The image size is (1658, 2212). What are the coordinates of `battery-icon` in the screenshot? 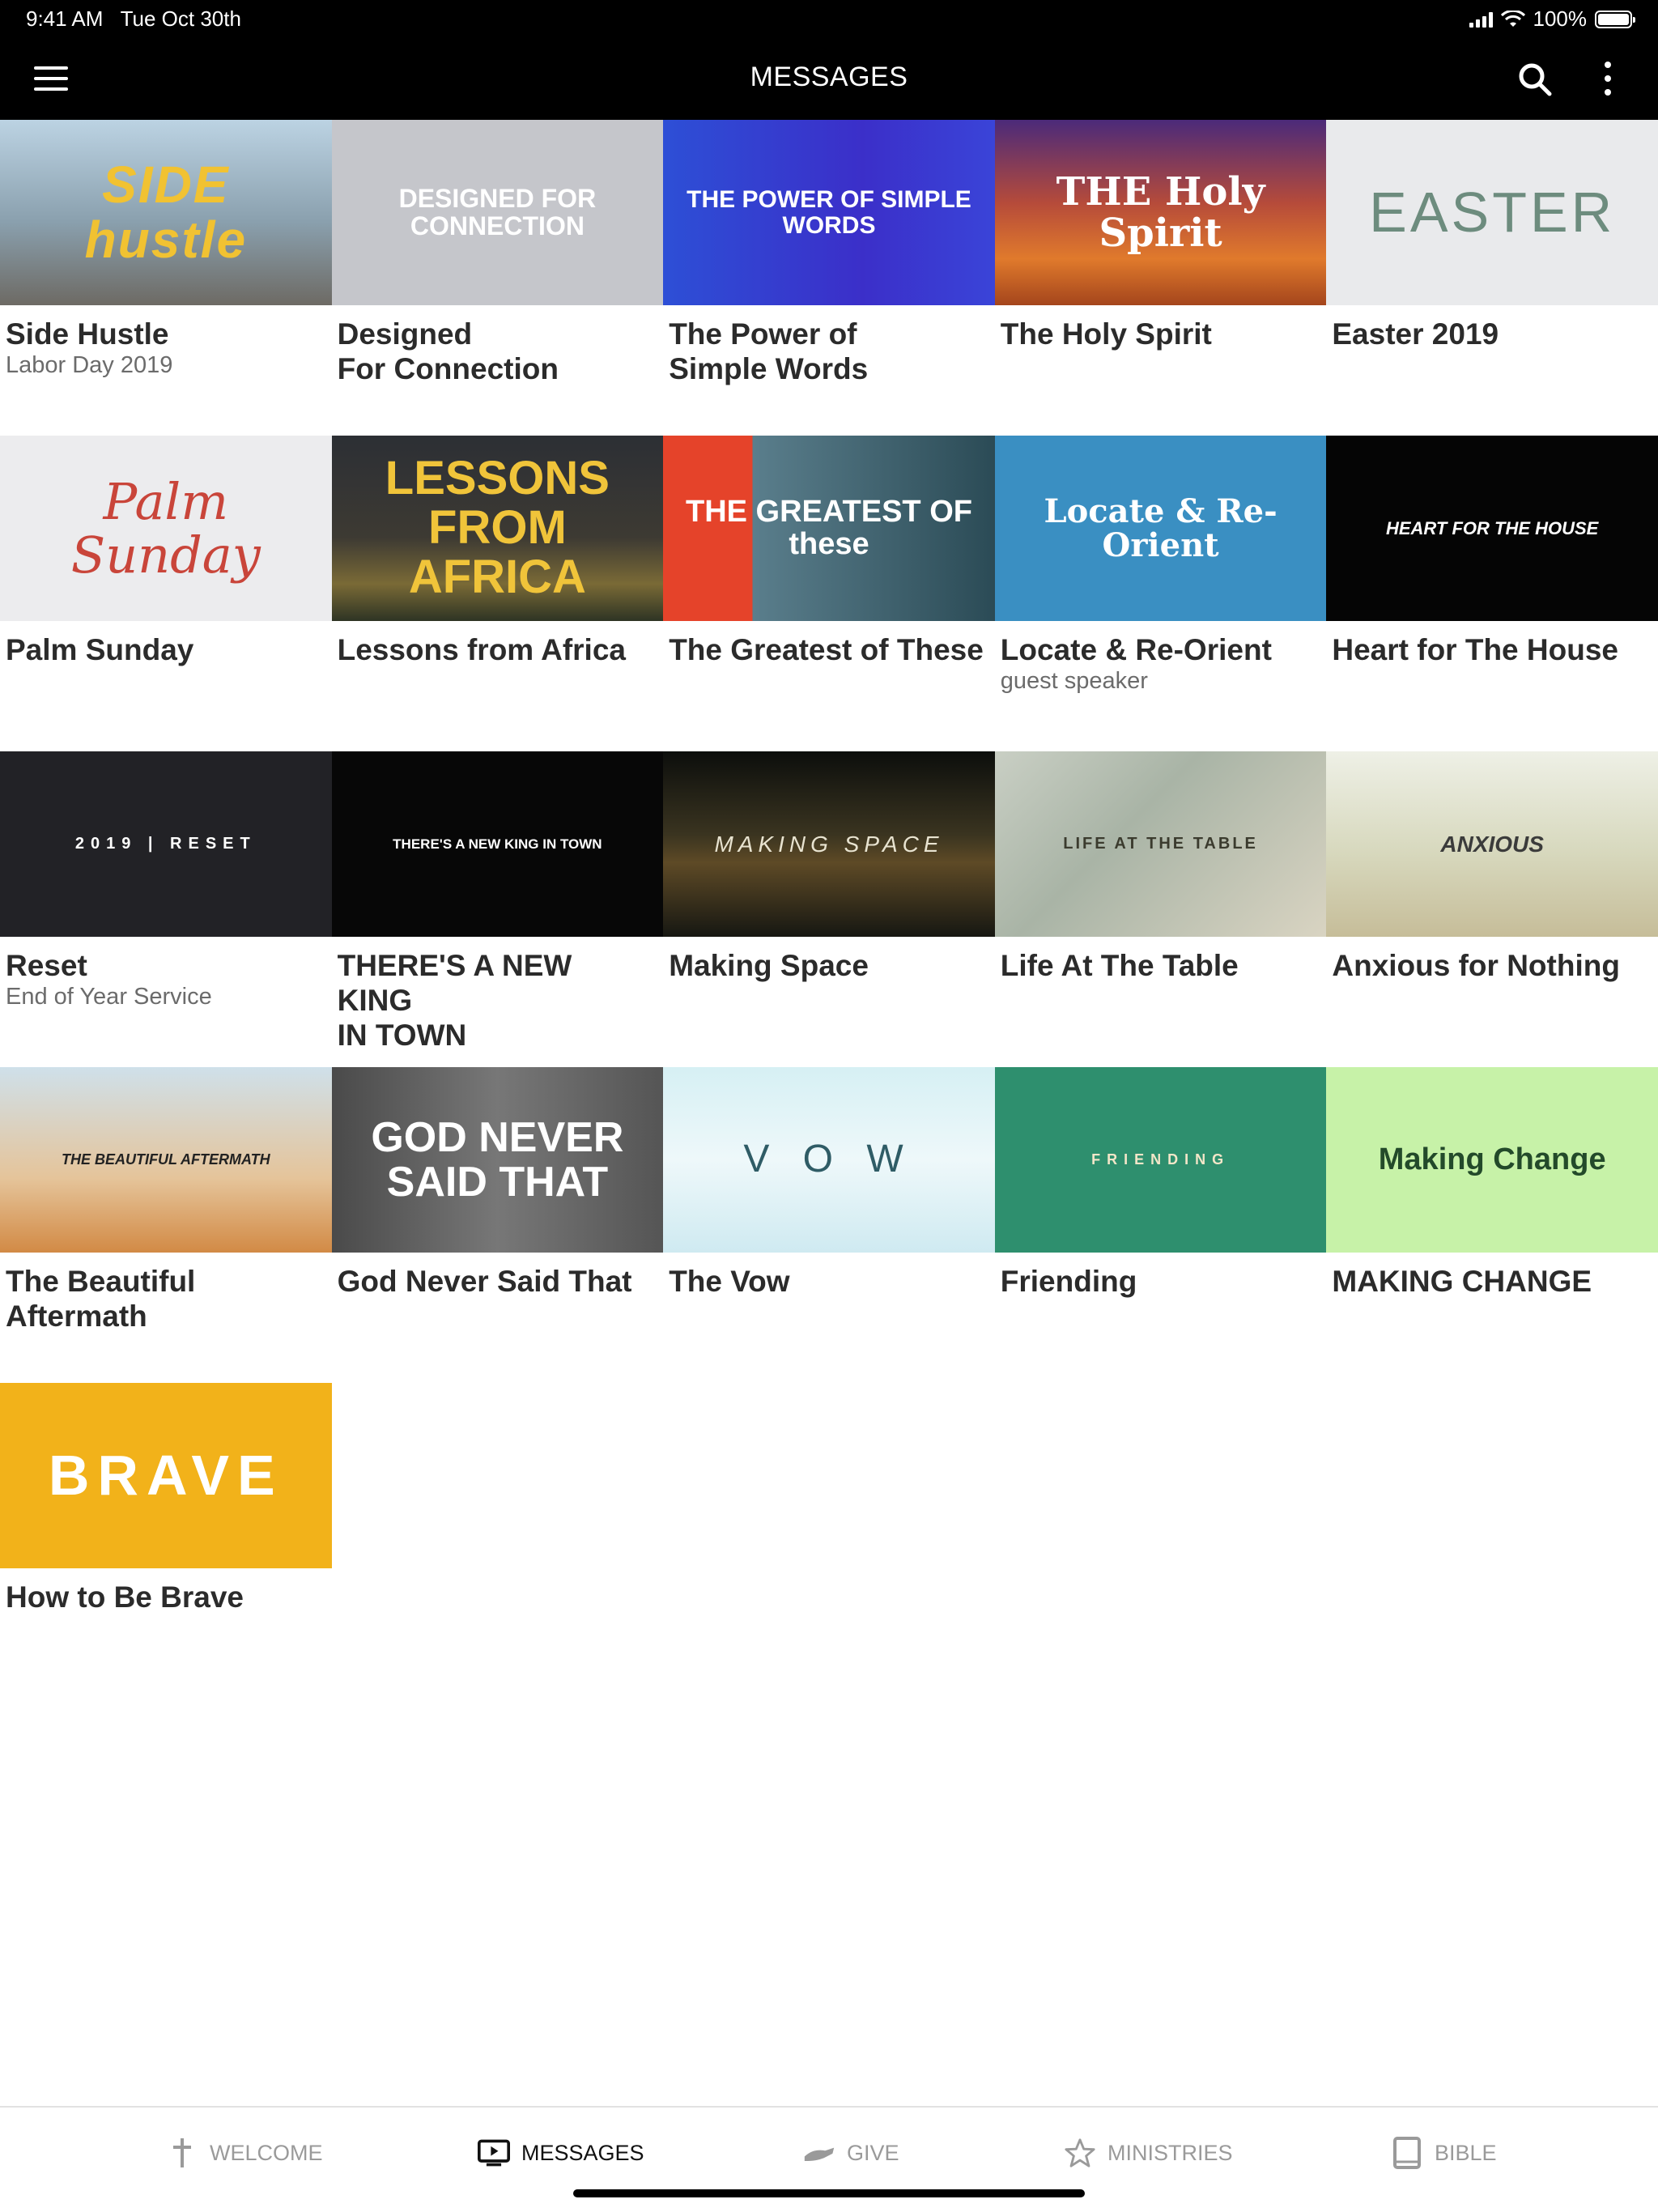 It's located at (1615, 19).